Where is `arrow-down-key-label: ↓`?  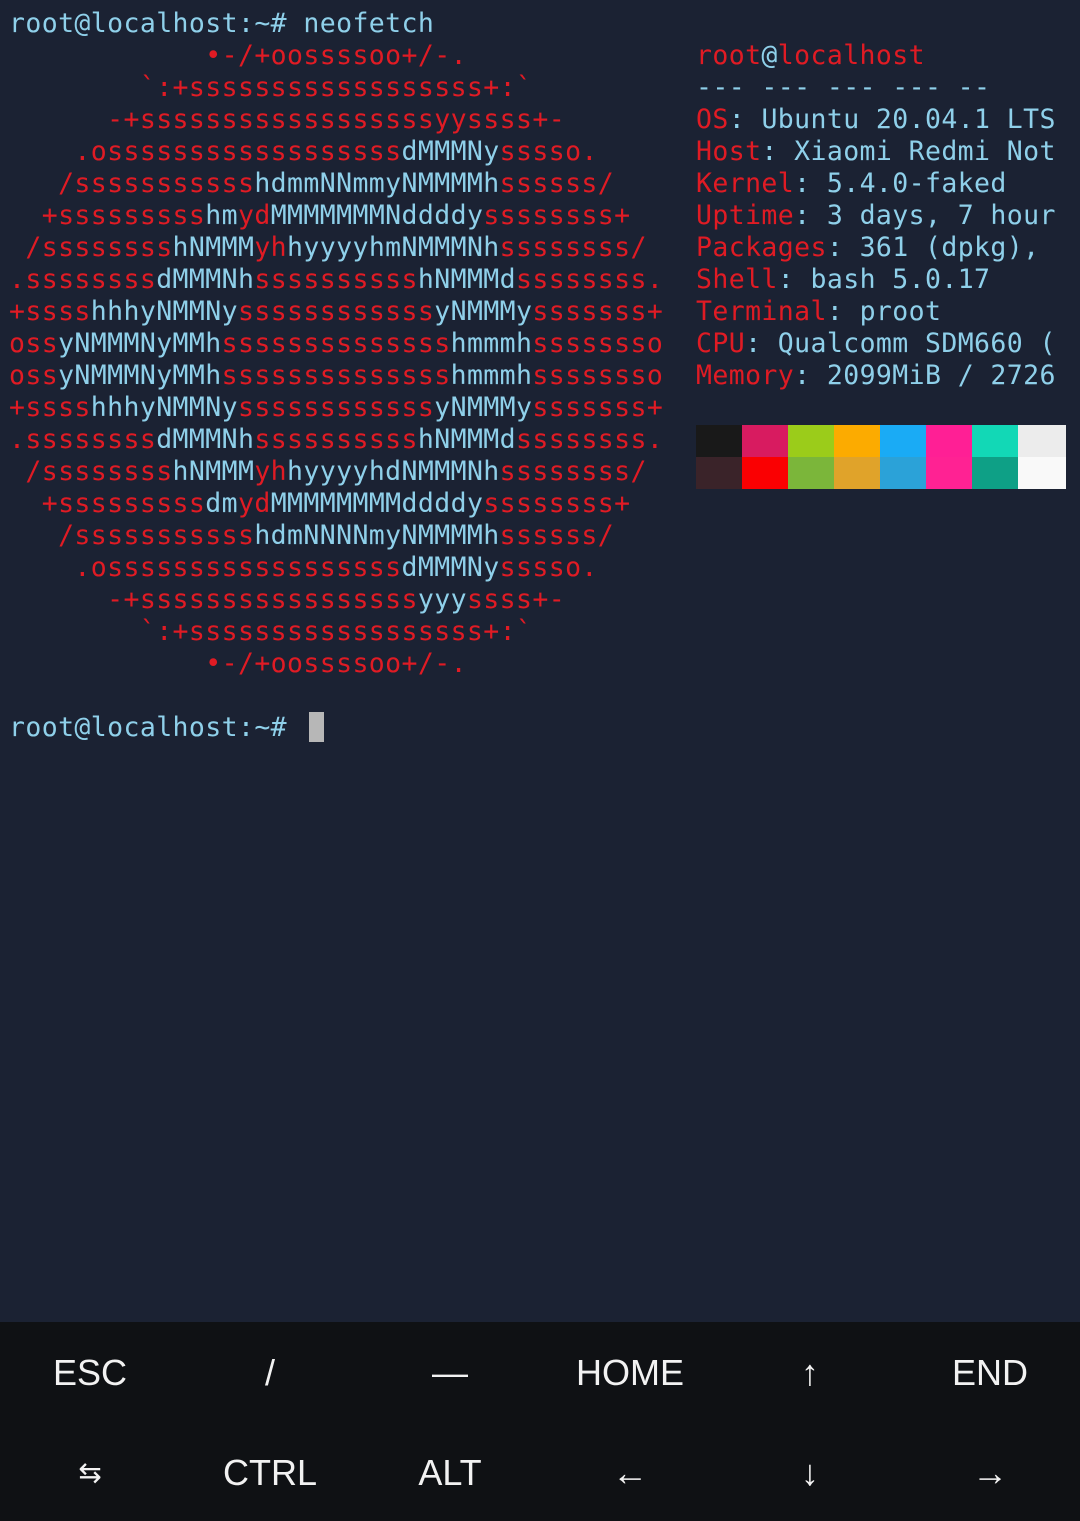
arrow-down-key-label: ↓ is located at coordinates (810, 1472).